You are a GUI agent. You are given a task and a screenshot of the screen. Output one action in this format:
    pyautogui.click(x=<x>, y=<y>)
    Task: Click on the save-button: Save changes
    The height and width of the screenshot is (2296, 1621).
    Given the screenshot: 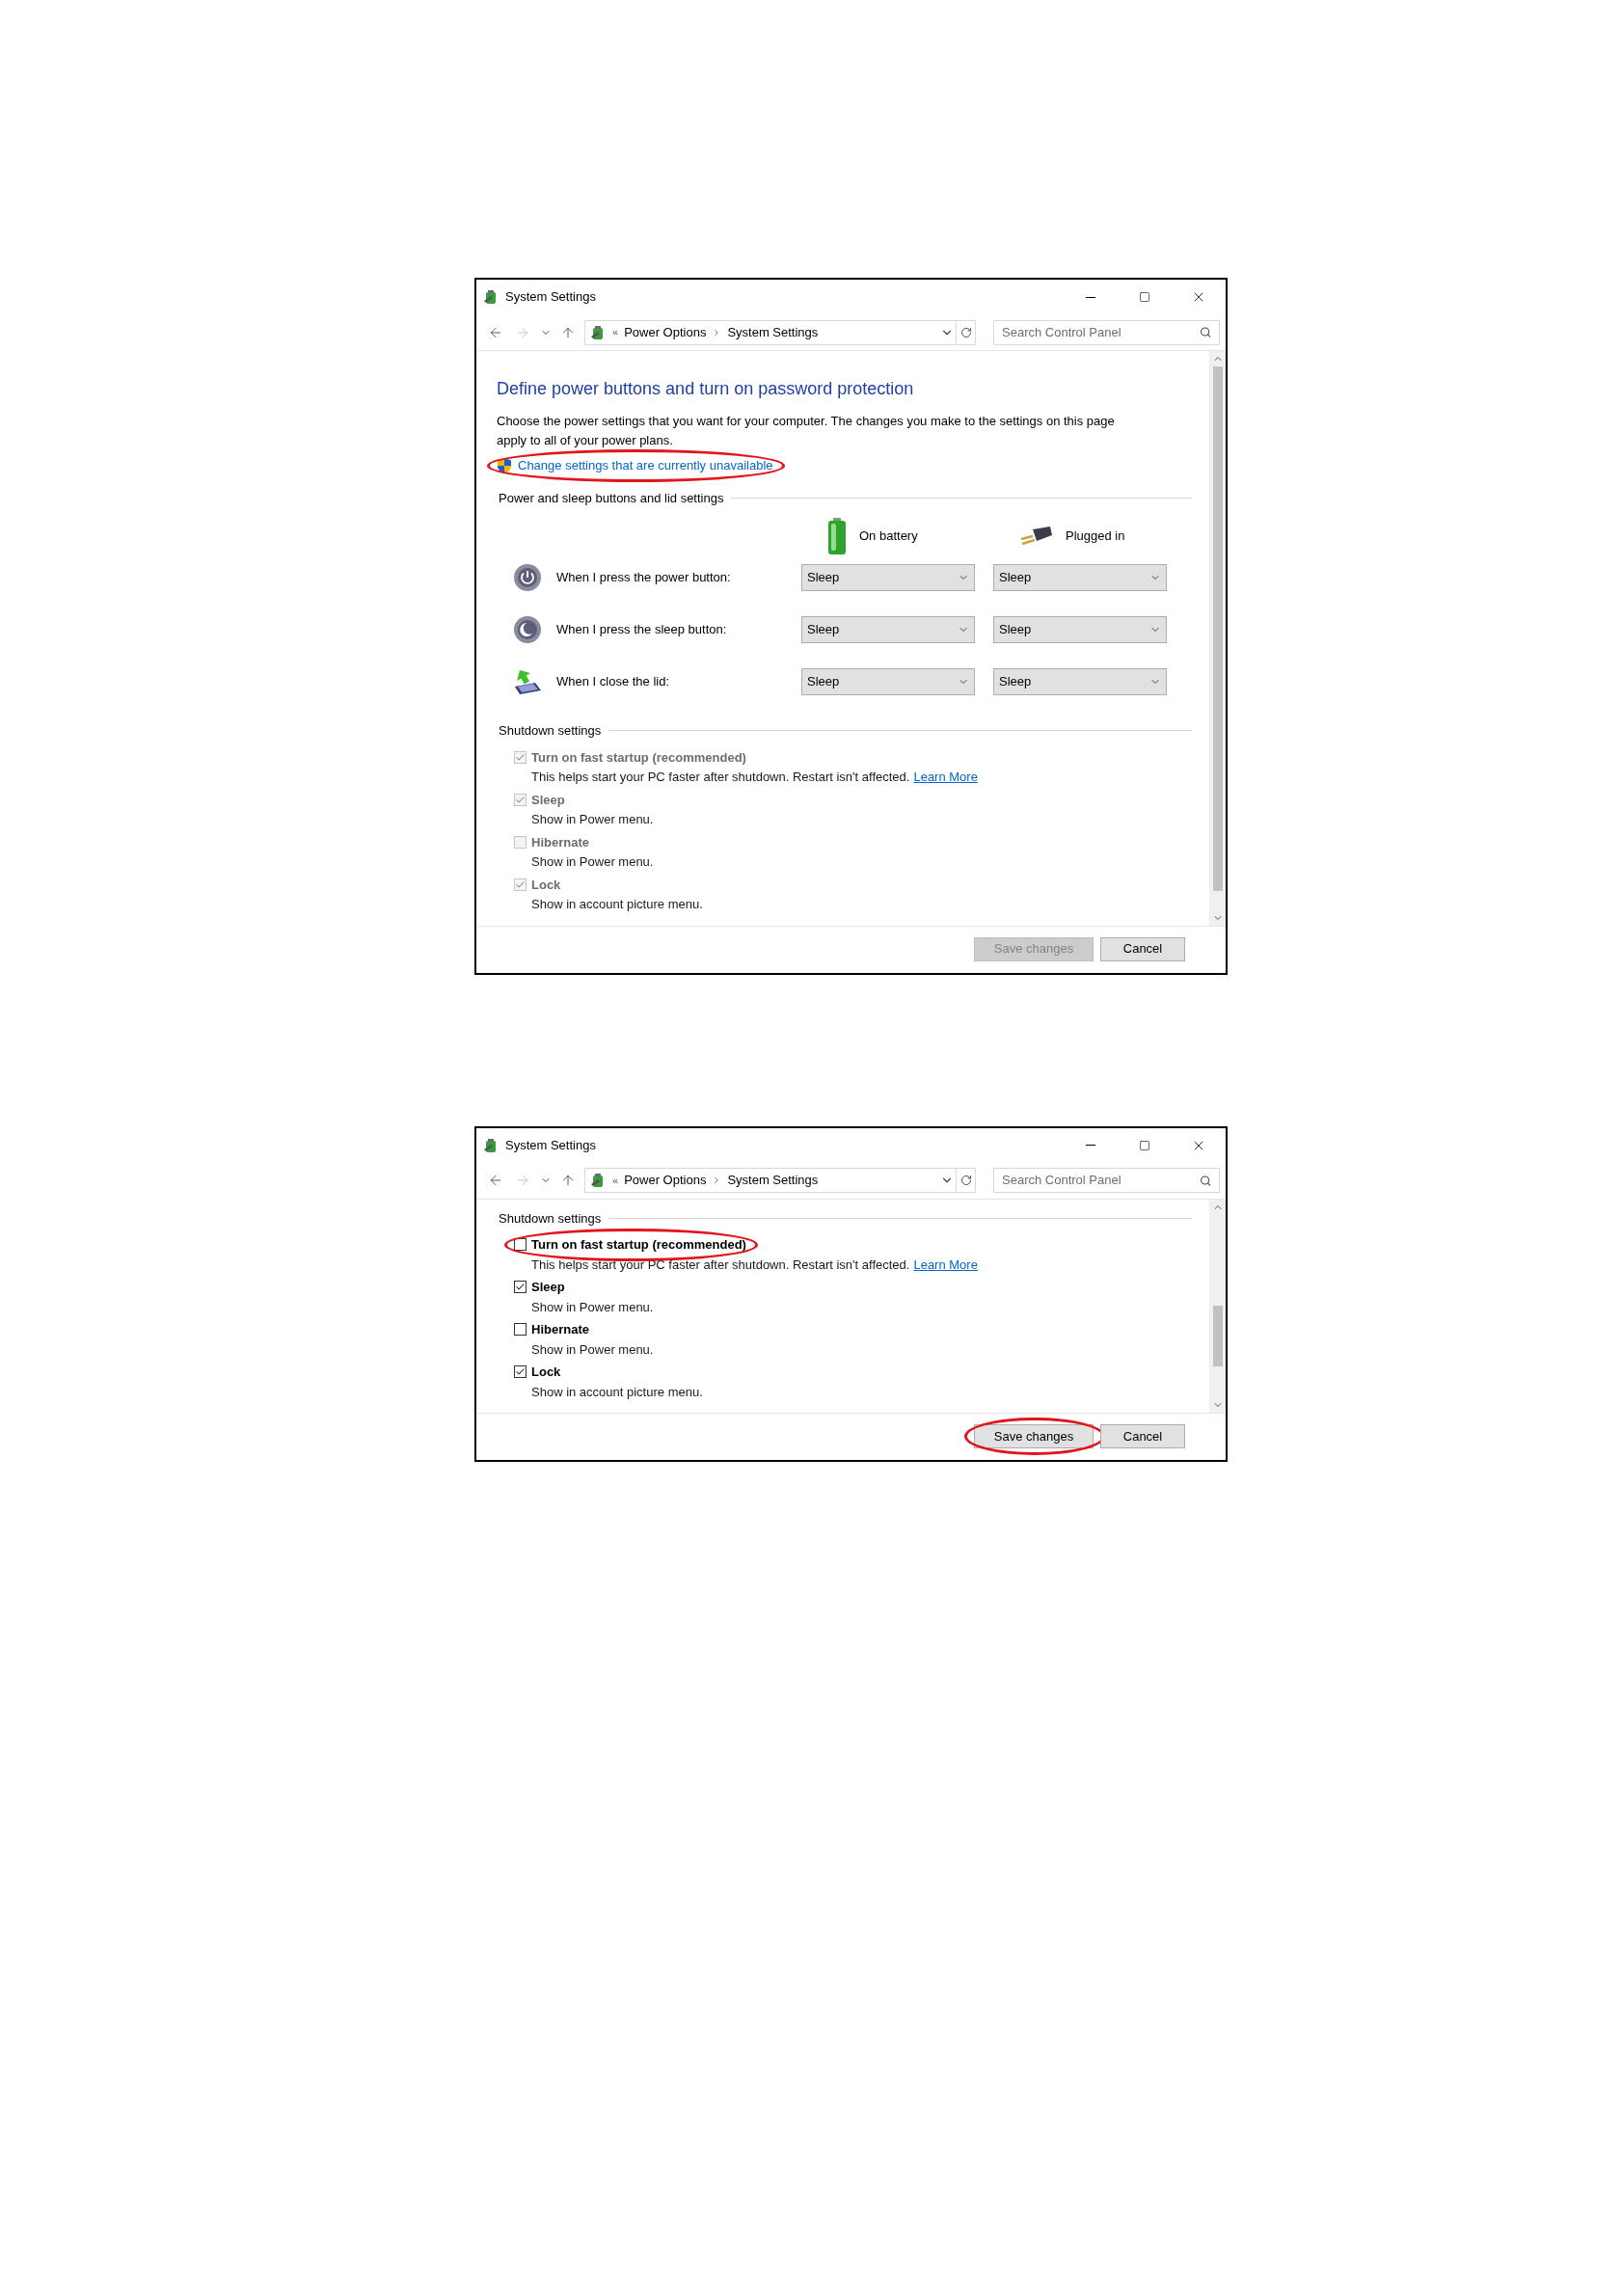 What is the action you would take?
    pyautogui.click(x=1034, y=1436)
    